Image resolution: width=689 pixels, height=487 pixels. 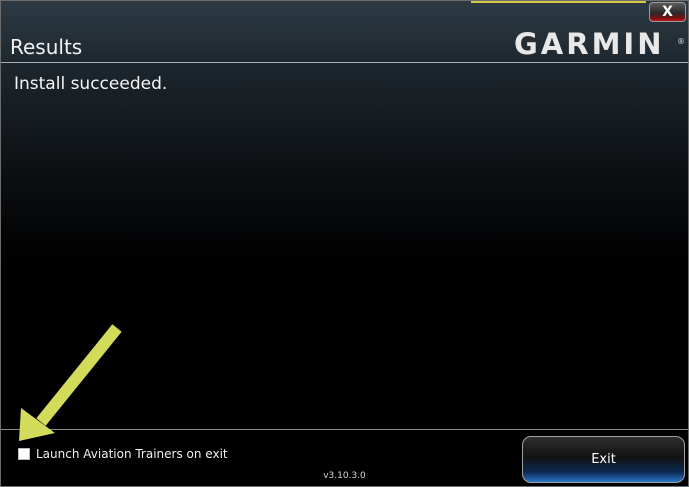 I want to click on launch-on-exit-option: Launch Aviation Trainers on exit, so click(x=123, y=454).